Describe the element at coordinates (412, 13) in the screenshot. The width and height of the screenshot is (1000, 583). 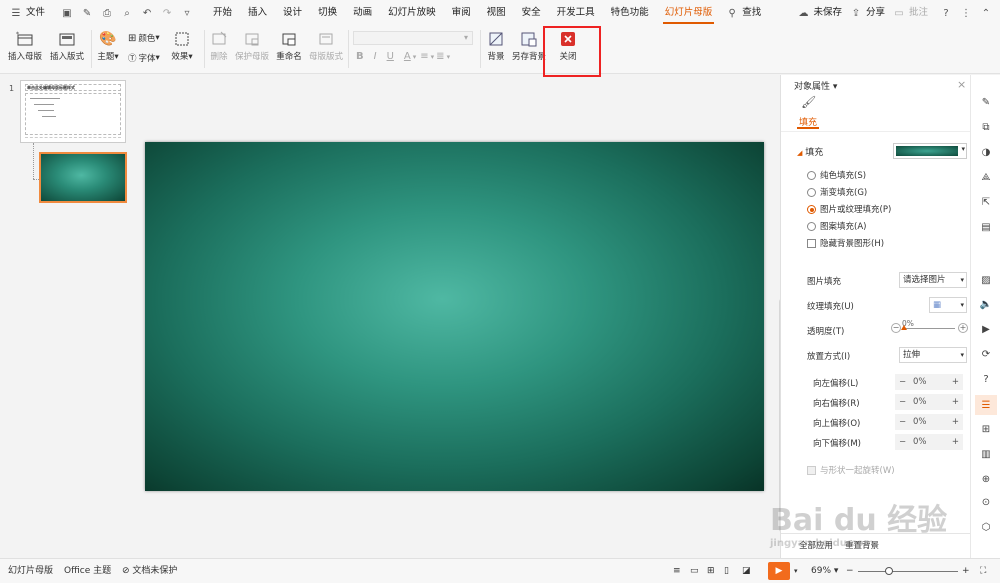
I see `tab-5: 幻灯片放映` at that location.